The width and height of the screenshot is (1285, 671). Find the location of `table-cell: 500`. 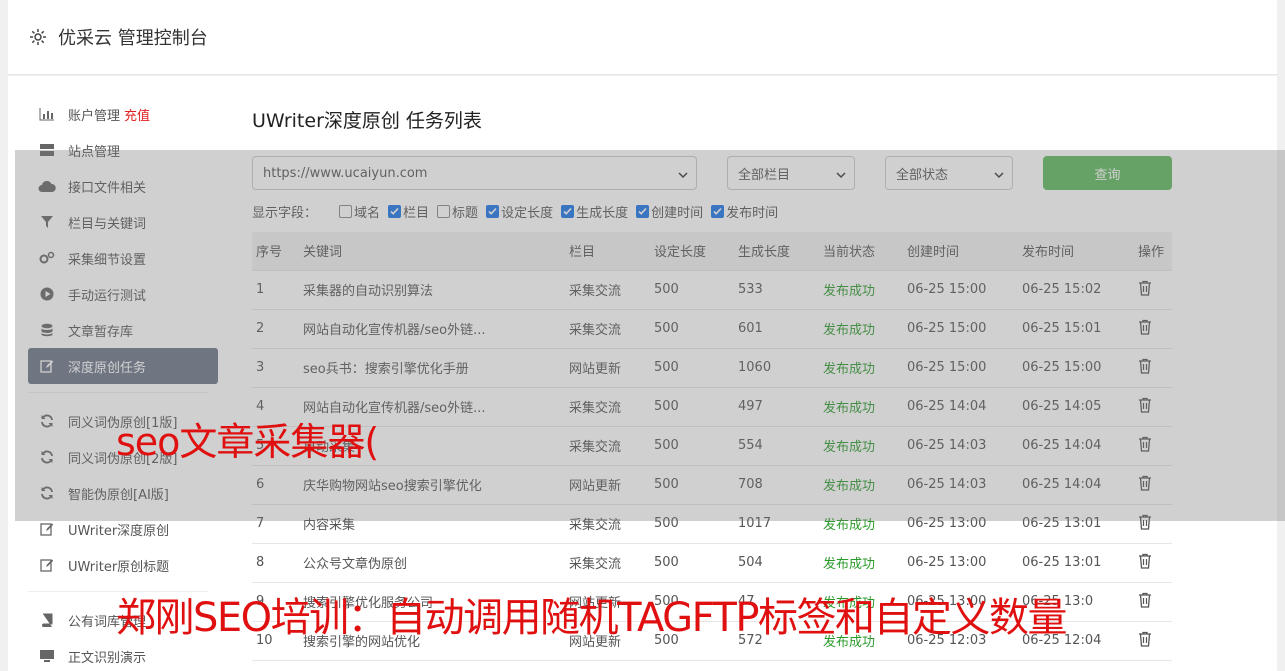

table-cell: 500 is located at coordinates (692, 407).